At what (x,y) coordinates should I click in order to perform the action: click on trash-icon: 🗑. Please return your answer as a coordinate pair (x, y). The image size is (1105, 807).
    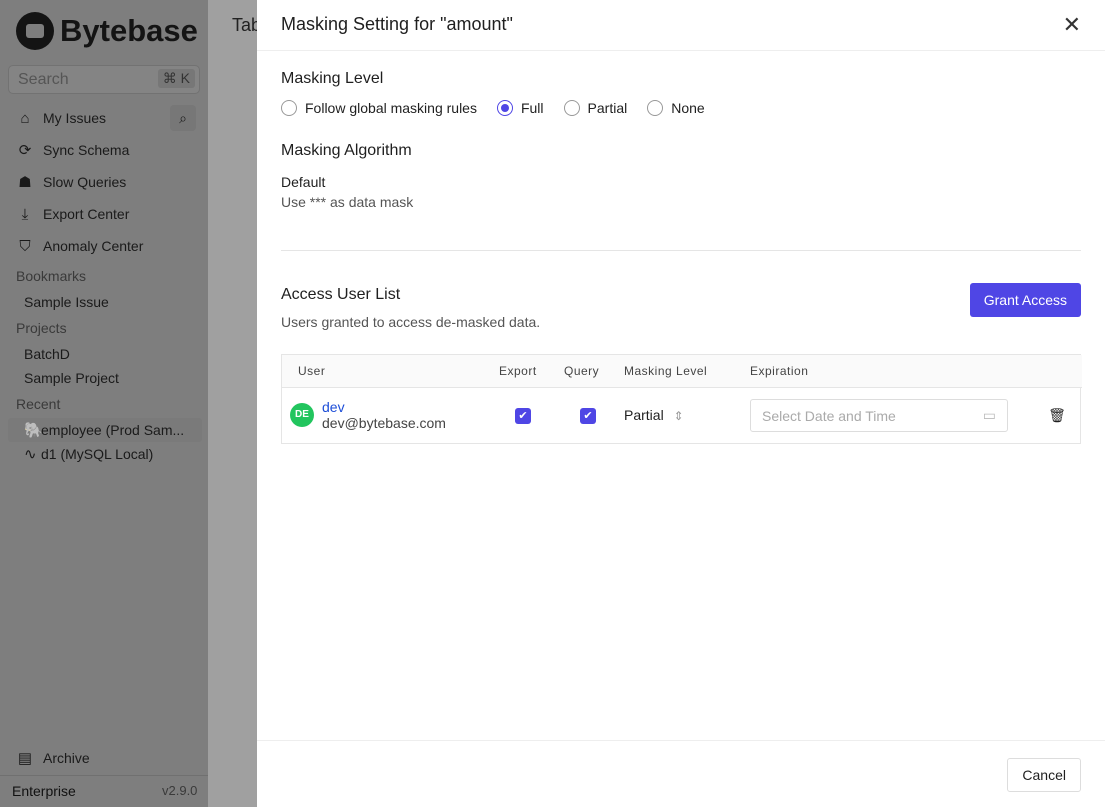
    Looking at the image, I should click on (1057, 415).